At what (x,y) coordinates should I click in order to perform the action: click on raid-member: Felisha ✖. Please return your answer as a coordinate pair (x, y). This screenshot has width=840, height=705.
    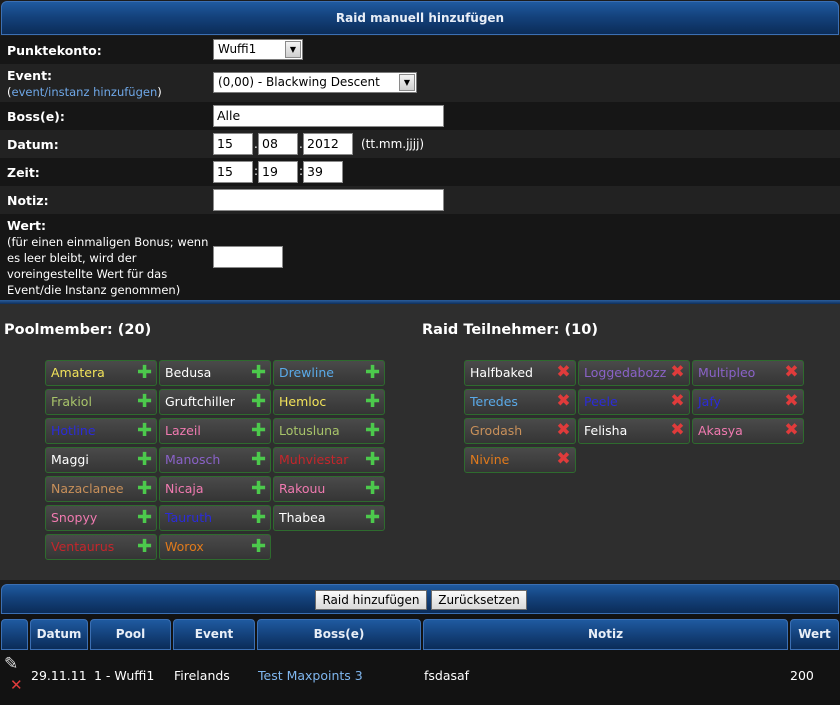
    Looking at the image, I should click on (634, 431).